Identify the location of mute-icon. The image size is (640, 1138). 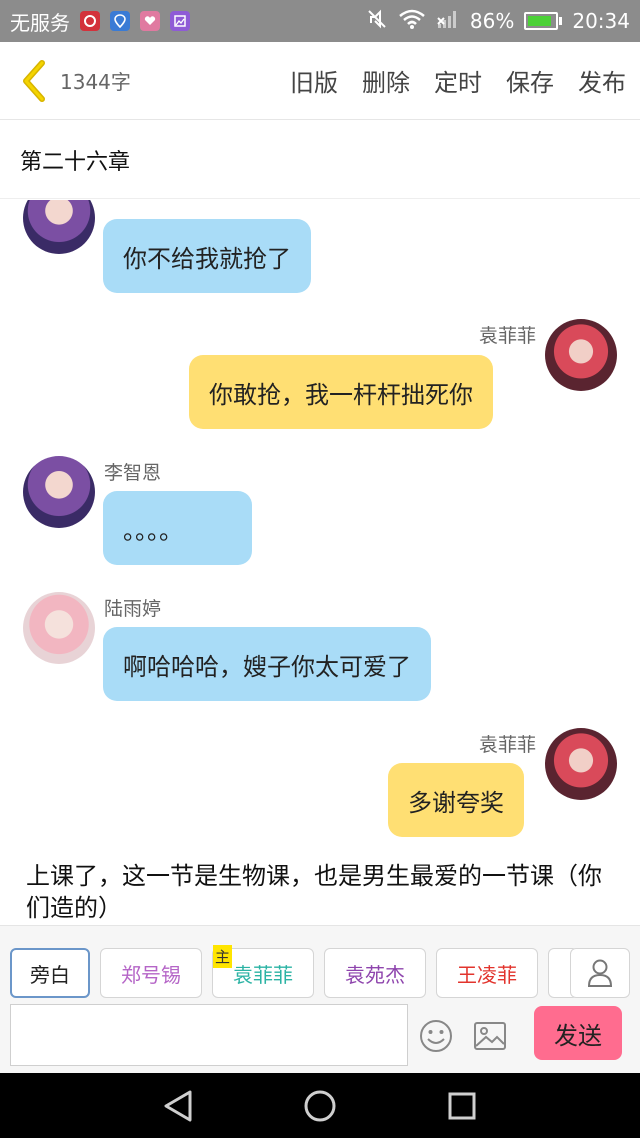
(377, 21).